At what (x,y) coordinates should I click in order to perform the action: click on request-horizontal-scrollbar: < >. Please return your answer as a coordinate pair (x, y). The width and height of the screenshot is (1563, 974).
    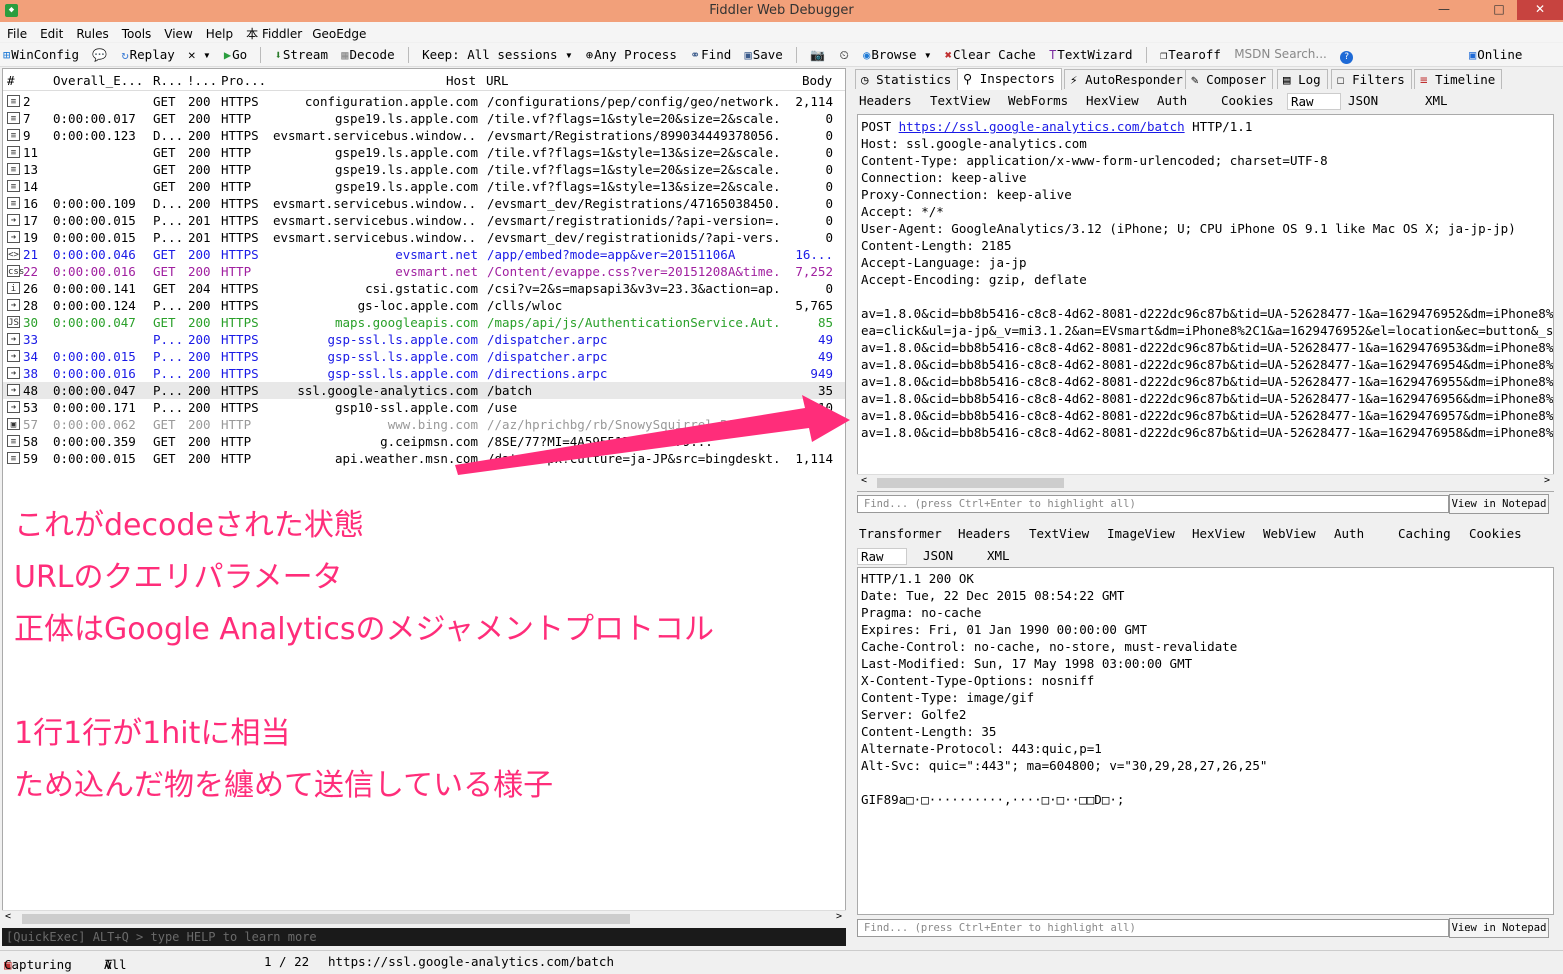
    Looking at the image, I should click on (1205, 482).